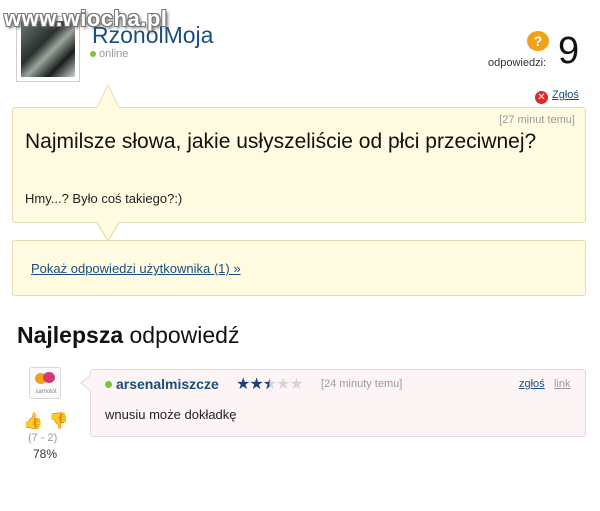 The width and height of the screenshot is (600, 511). I want to click on report-button: ✕ Zgłoś, so click(557, 96).